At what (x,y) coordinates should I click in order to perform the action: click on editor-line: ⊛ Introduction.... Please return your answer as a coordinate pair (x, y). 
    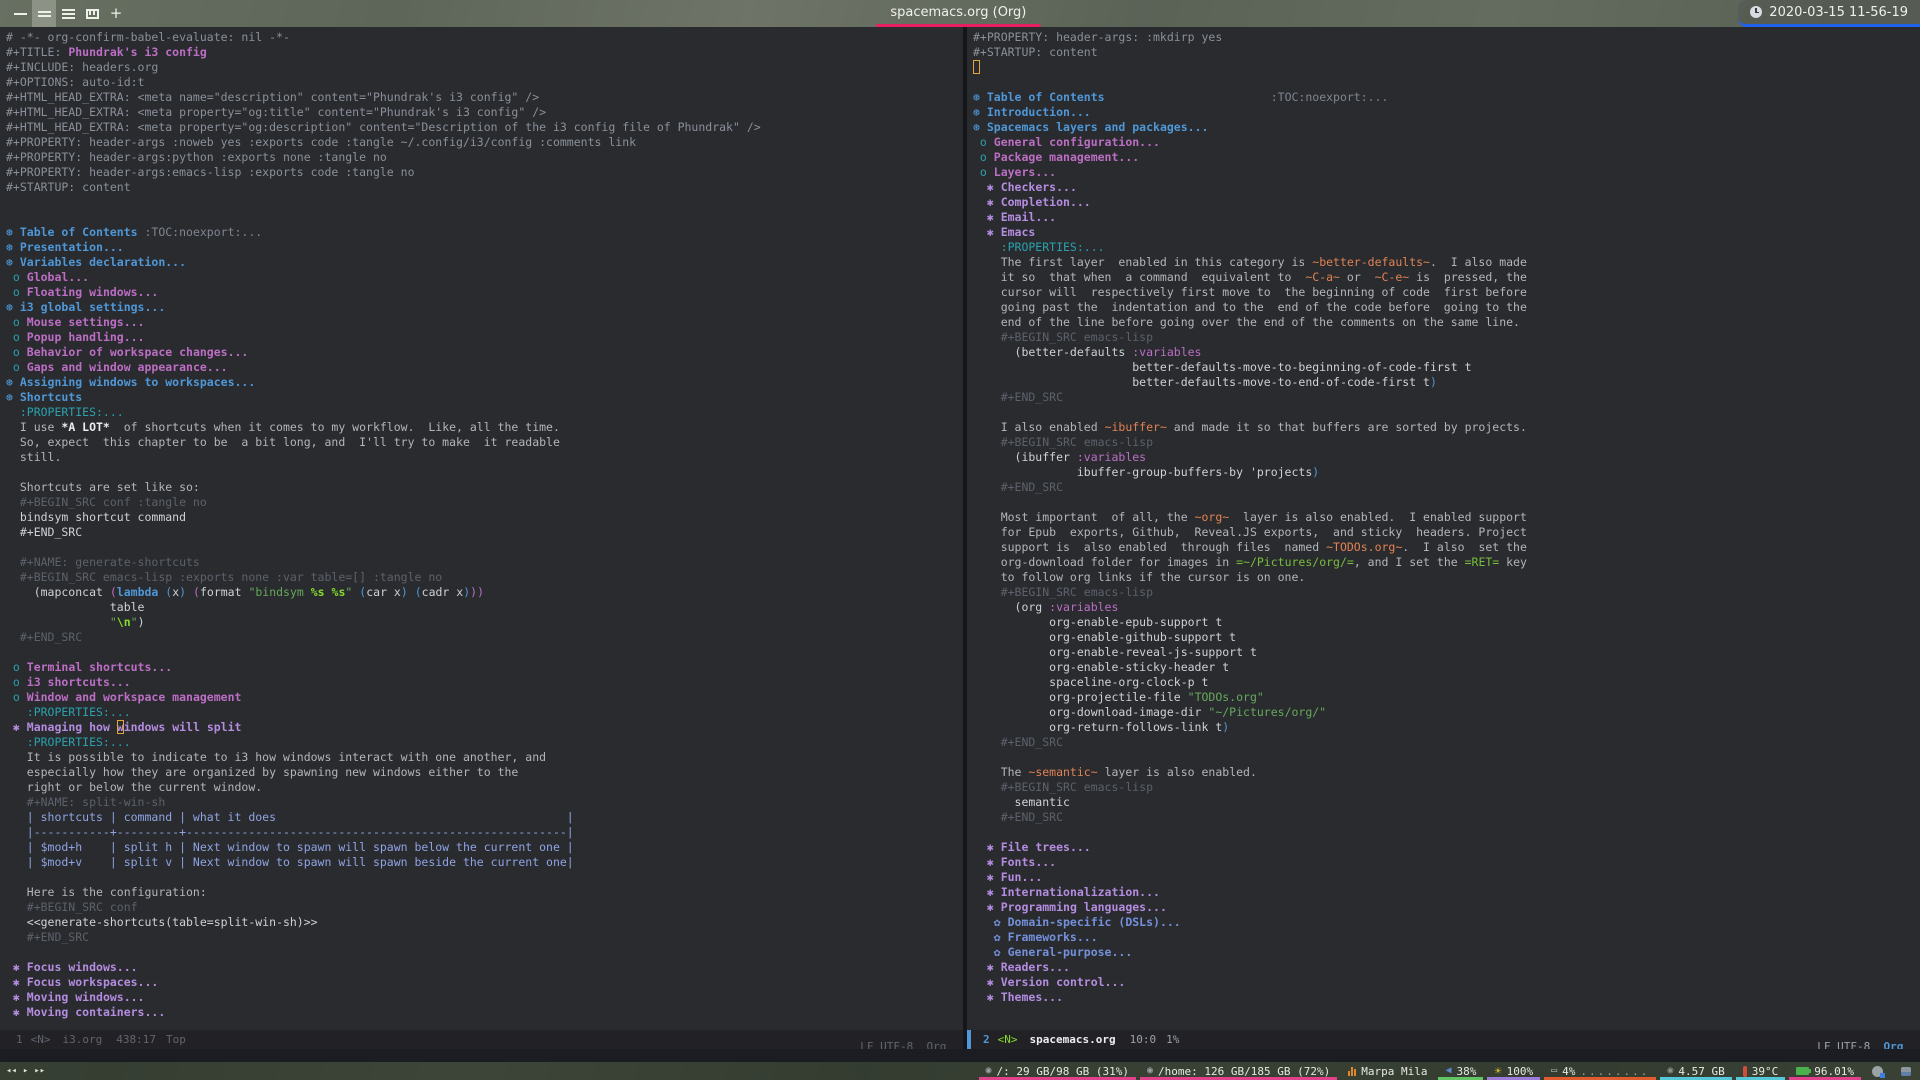
    Looking at the image, I should click on (1446, 112).